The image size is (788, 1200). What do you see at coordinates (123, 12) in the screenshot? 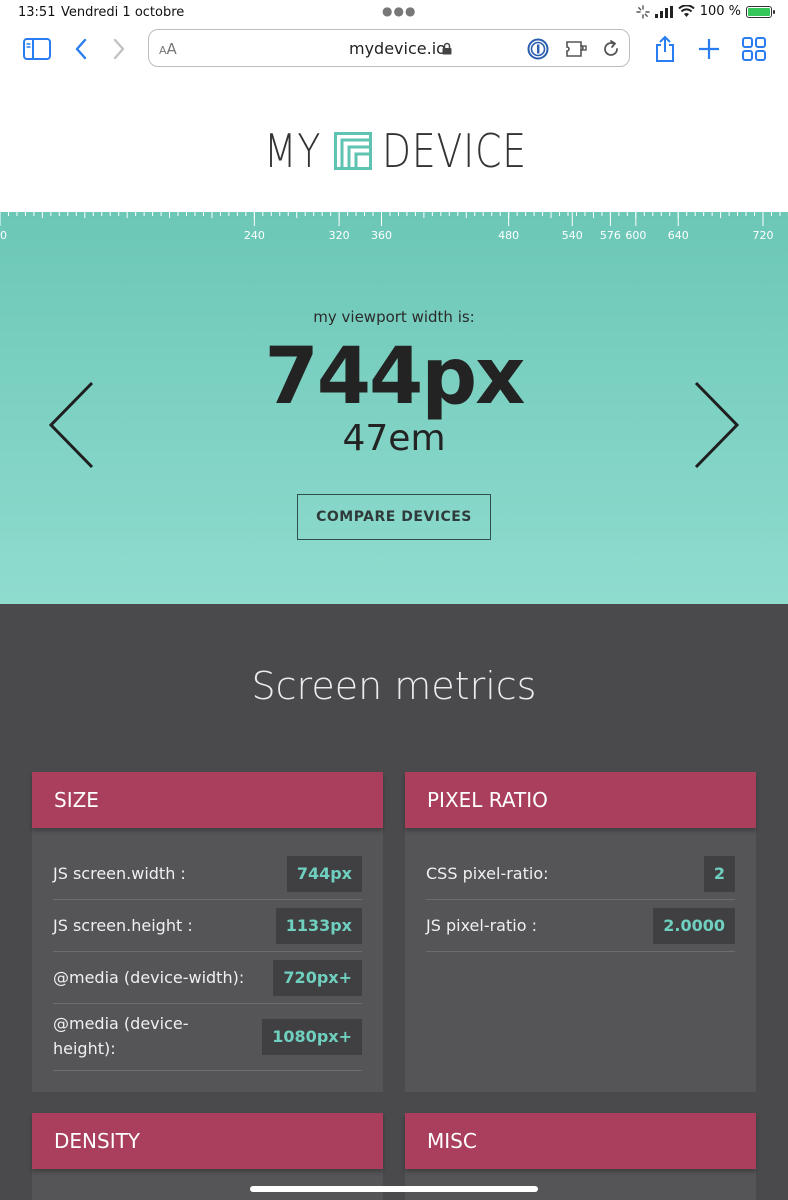
I see `status-date: Vendredi 1 octobre` at bounding box center [123, 12].